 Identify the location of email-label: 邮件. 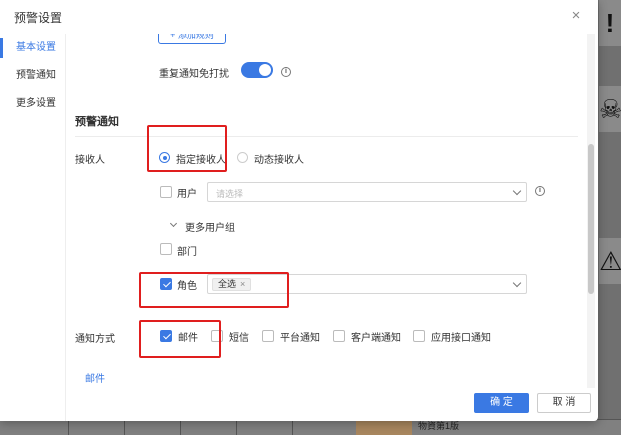
(188, 336).